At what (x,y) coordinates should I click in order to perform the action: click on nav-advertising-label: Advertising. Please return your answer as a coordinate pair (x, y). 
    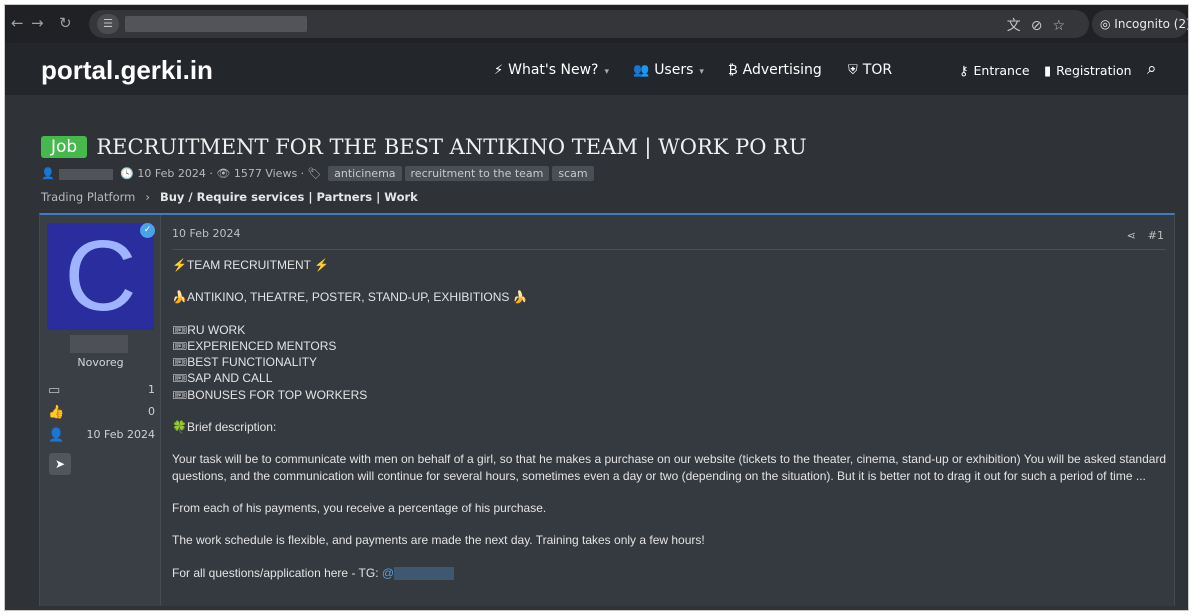
    Looking at the image, I should click on (782, 70).